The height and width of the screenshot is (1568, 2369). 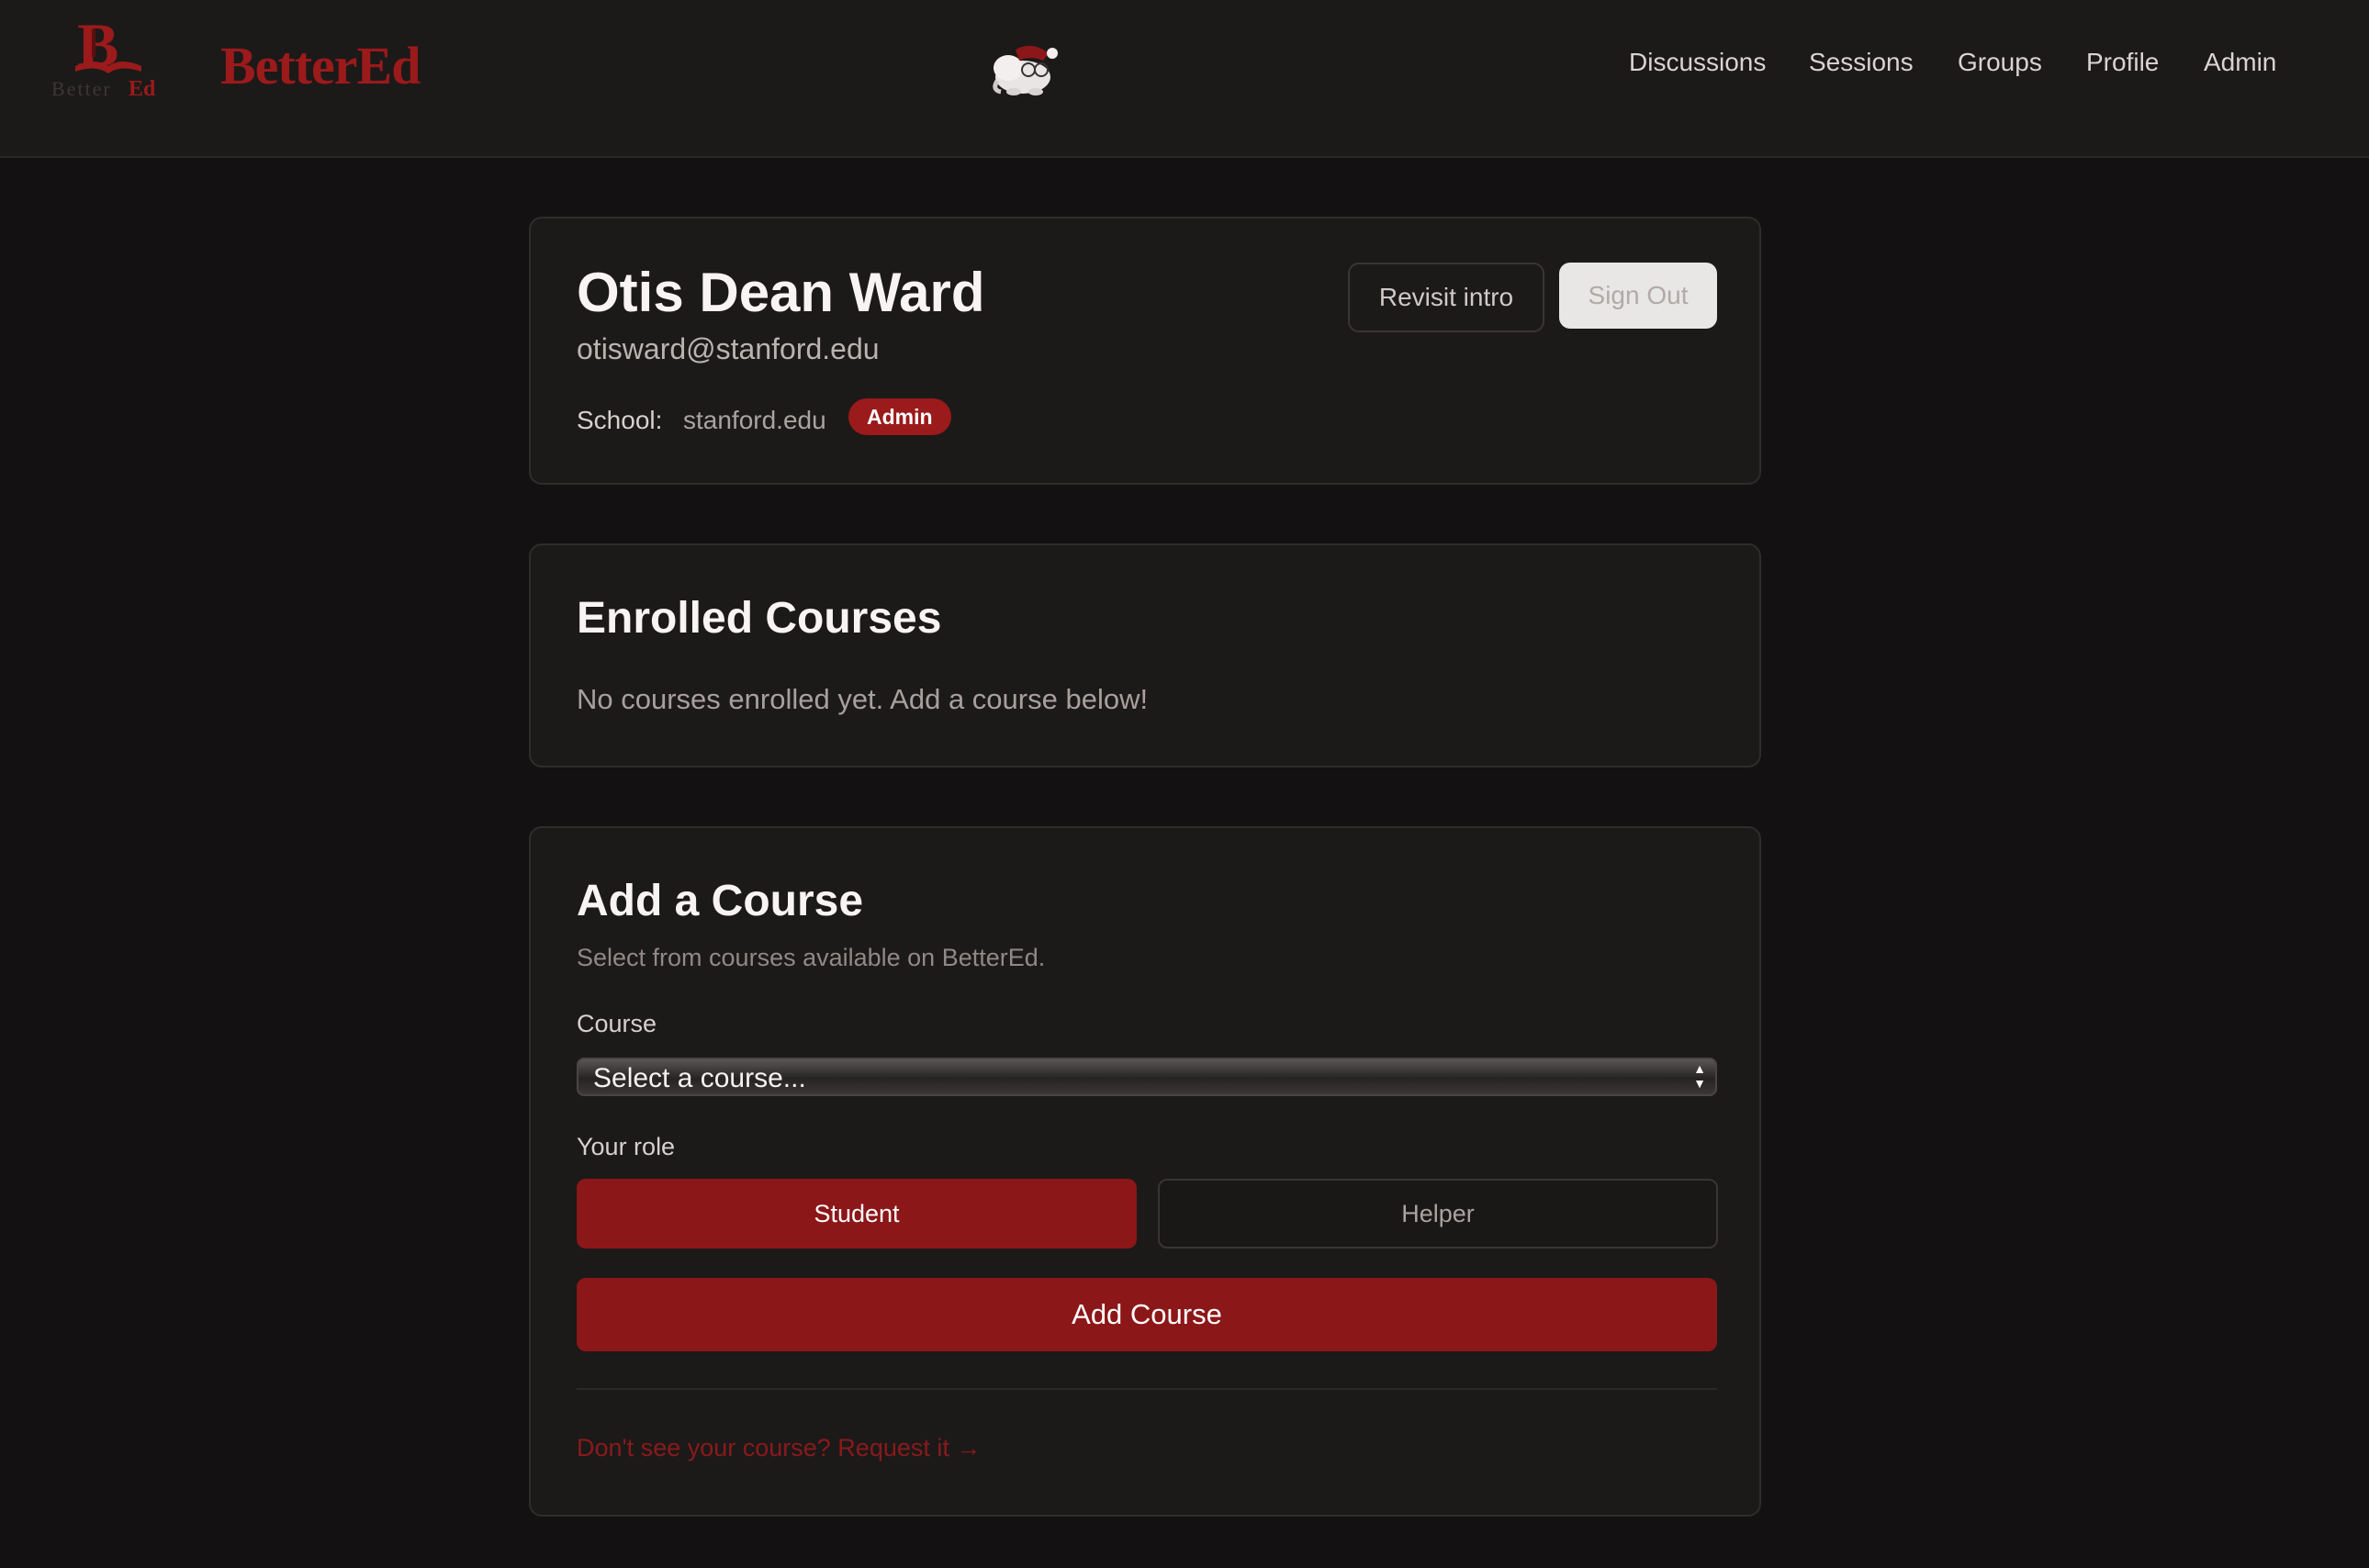 I want to click on betterEd-logo-icon: B Better Ed, so click(x=107, y=55).